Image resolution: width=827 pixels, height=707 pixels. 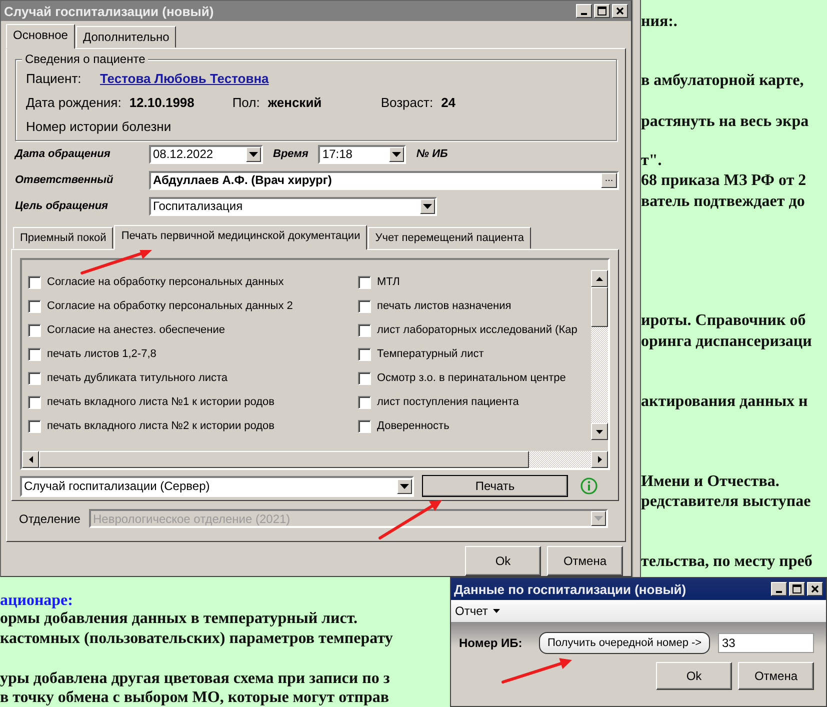 I want to click on field-label: Время, so click(x=290, y=154).